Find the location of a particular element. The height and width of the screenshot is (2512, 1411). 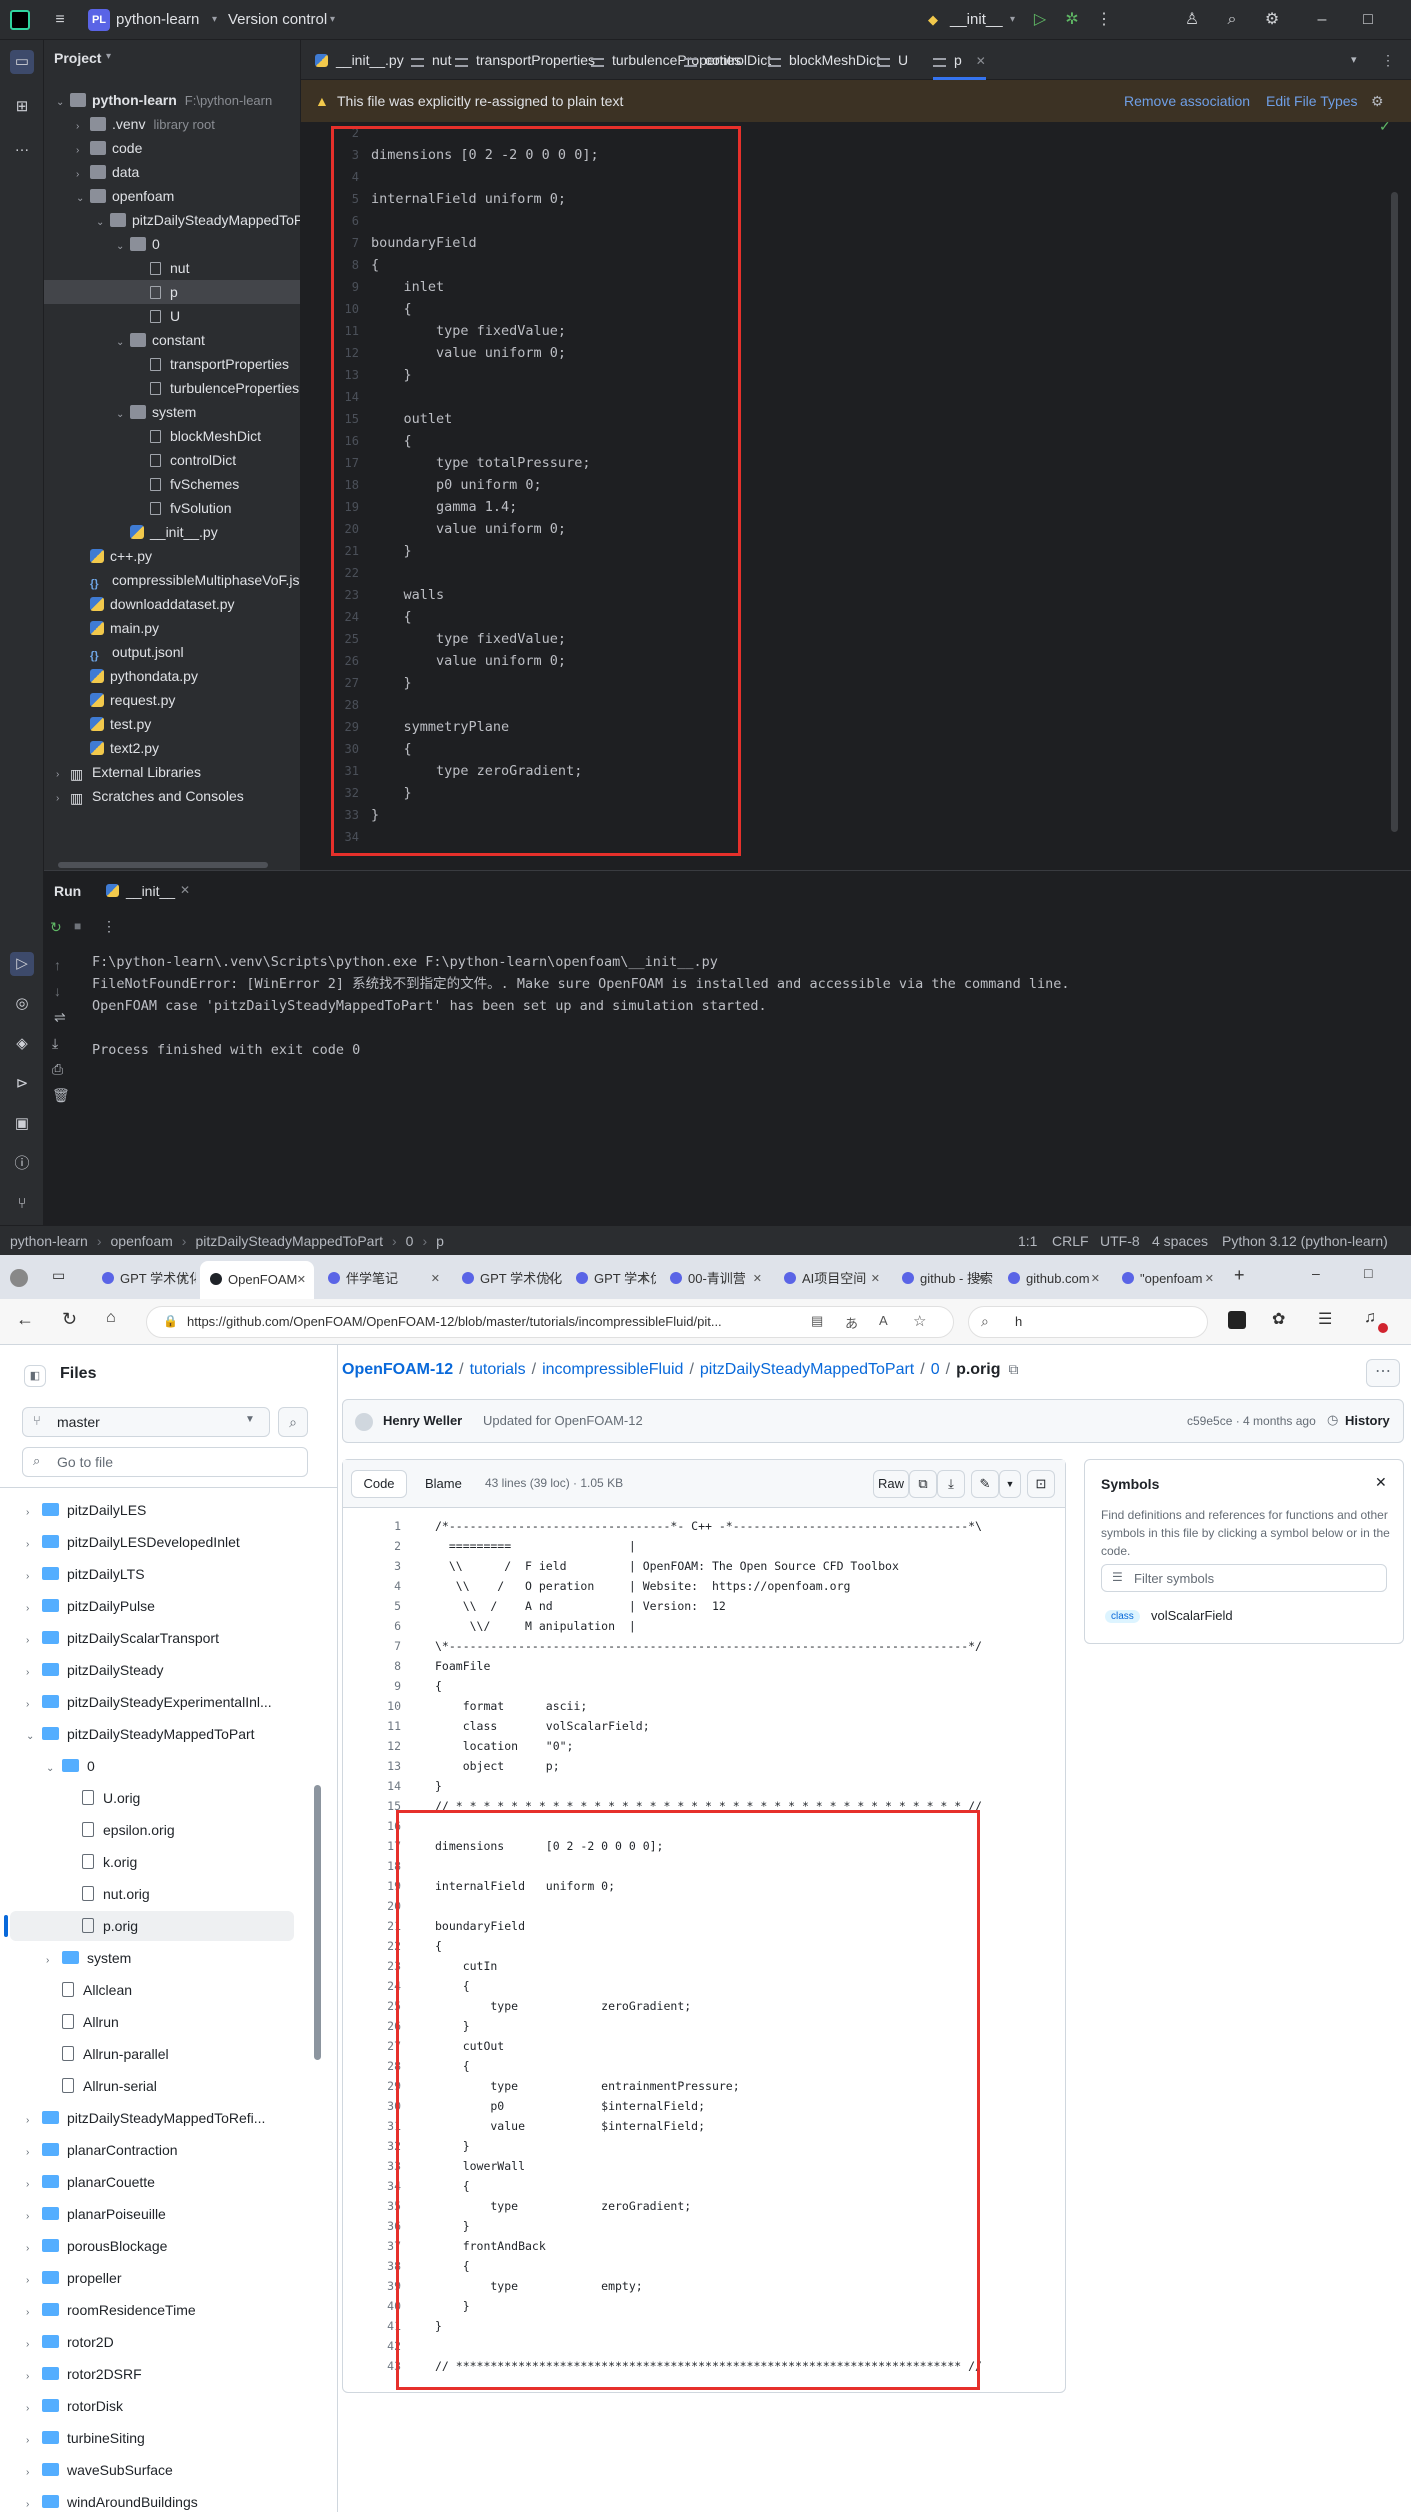

file-tree-item: ⌄ 0 is located at coordinates (152, 1766).